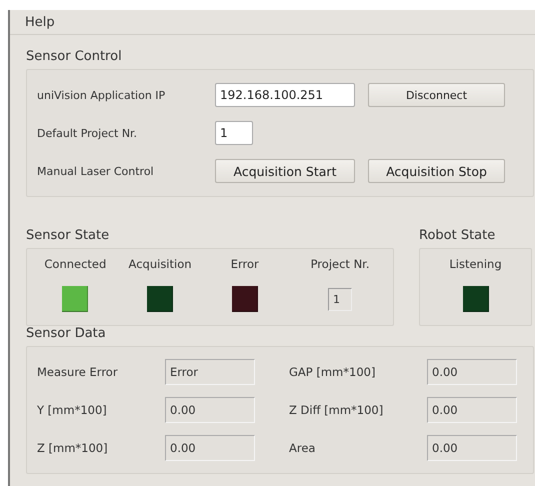 The width and height of the screenshot is (535, 486). I want to click on field-label: Manual Laser Control, so click(96, 171).